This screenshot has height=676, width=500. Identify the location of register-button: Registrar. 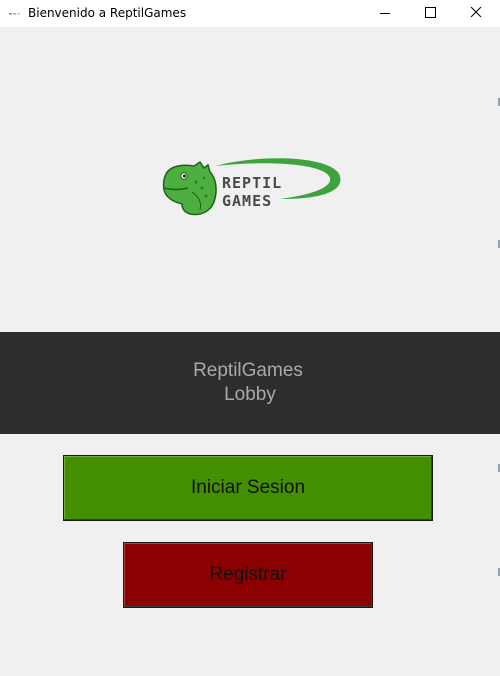
(248, 575).